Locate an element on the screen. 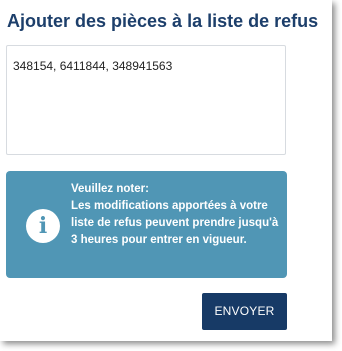 The image size is (342, 351). page-title: Ajouter des pièces à la liste de refus is located at coordinates (163, 21).